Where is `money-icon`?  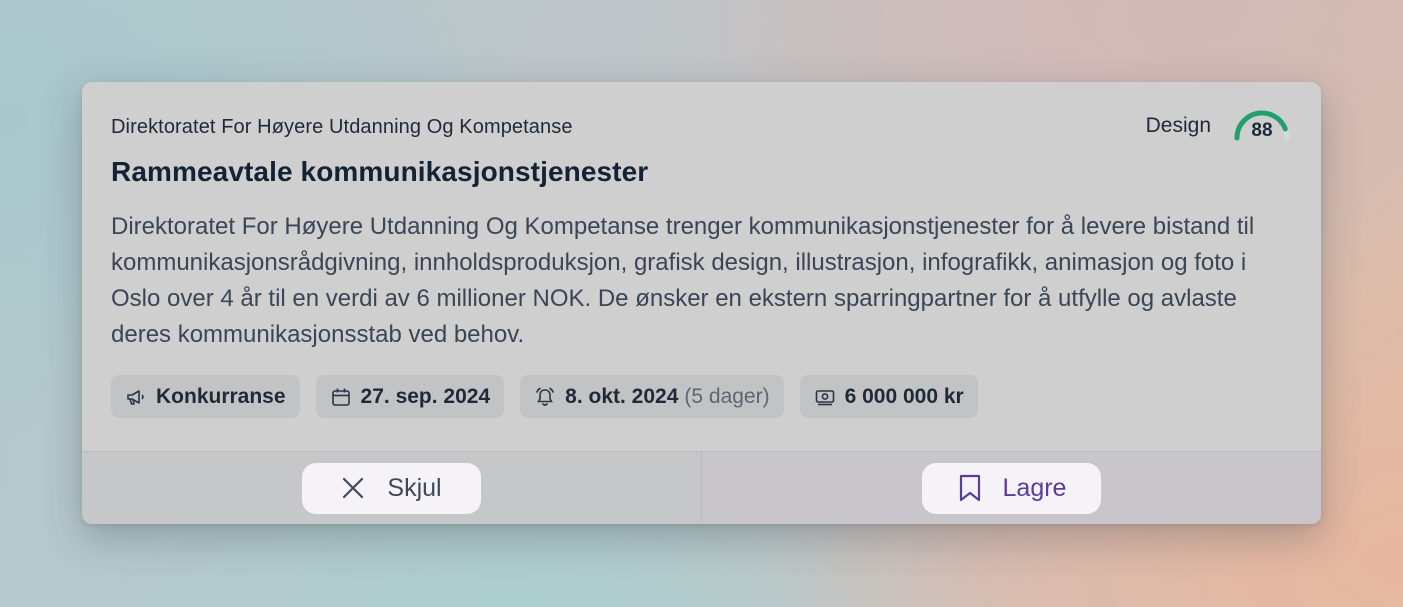
money-icon is located at coordinates (825, 397).